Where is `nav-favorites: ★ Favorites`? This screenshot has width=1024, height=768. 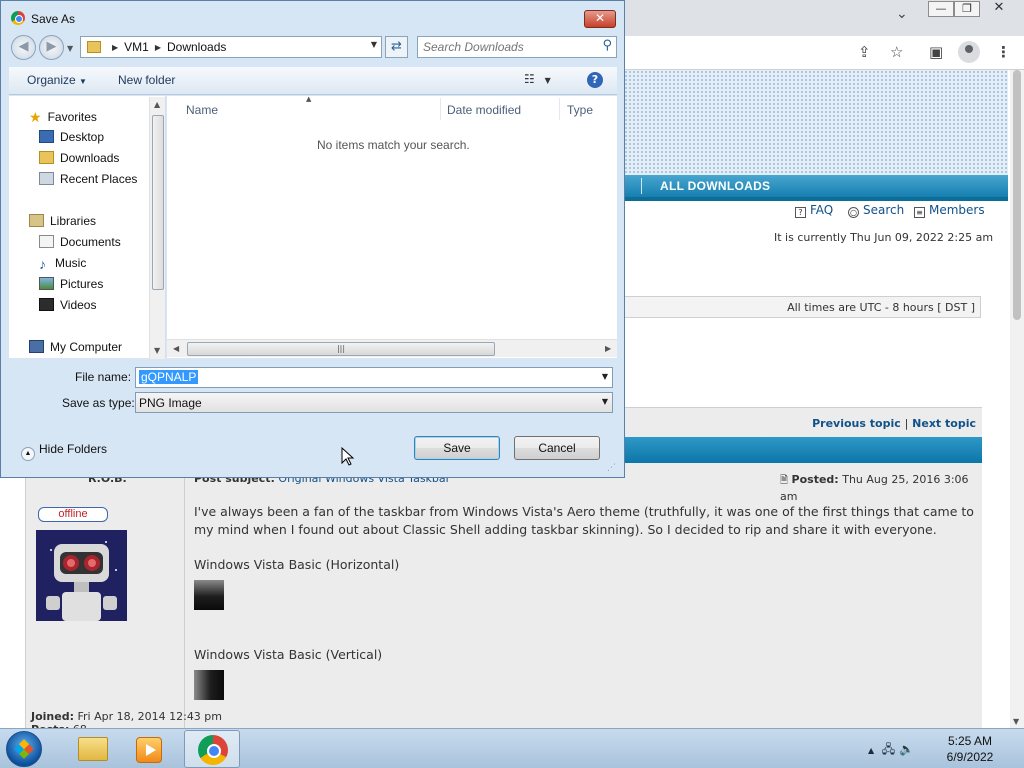
nav-favorites: ★ Favorites is located at coordinates (63, 117).